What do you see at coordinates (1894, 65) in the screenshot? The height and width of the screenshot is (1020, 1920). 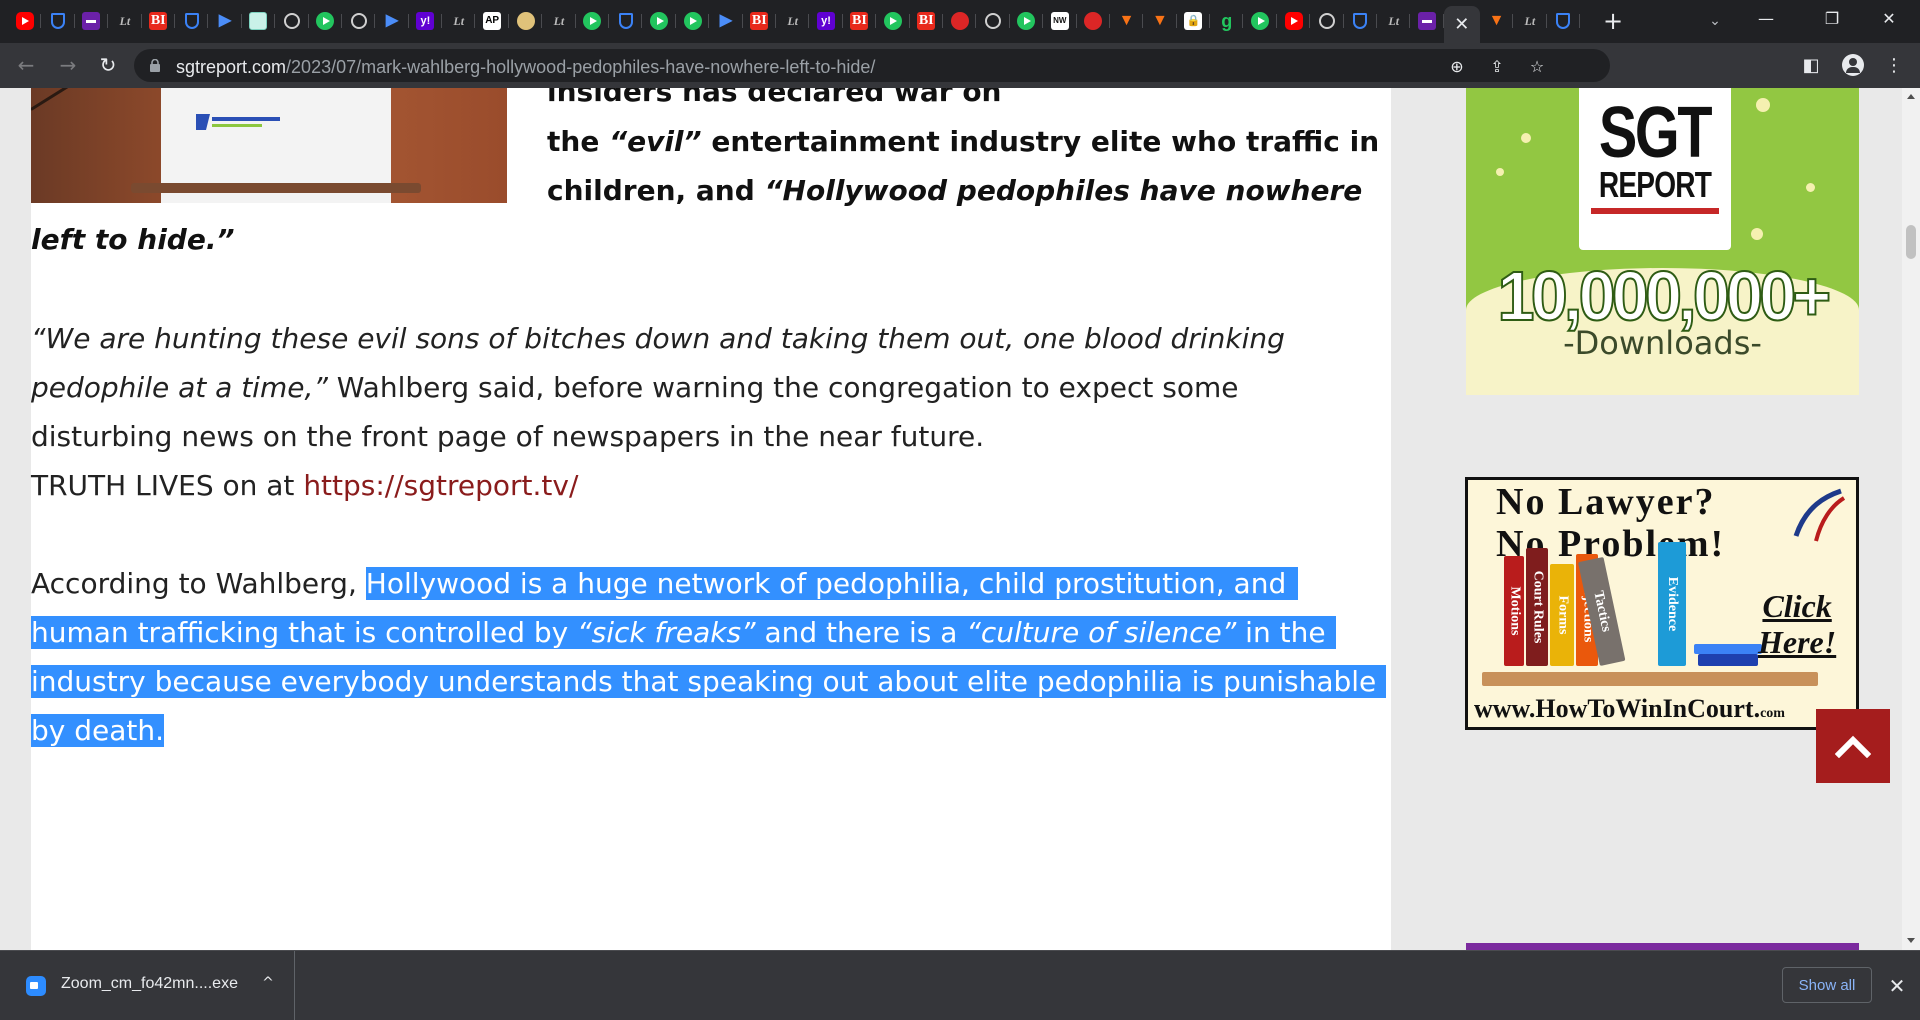 I see `browser-menu-icon: ⋮` at bounding box center [1894, 65].